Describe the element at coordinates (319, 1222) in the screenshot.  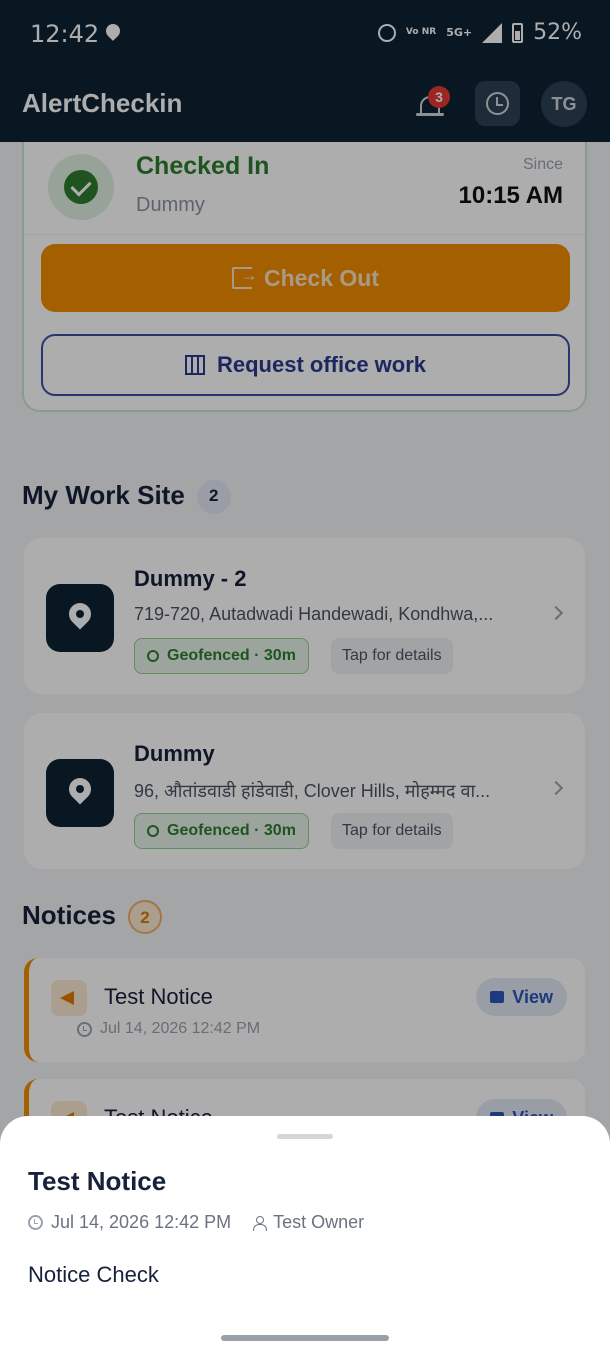
I see `sheet-owner: Test Owner` at that location.